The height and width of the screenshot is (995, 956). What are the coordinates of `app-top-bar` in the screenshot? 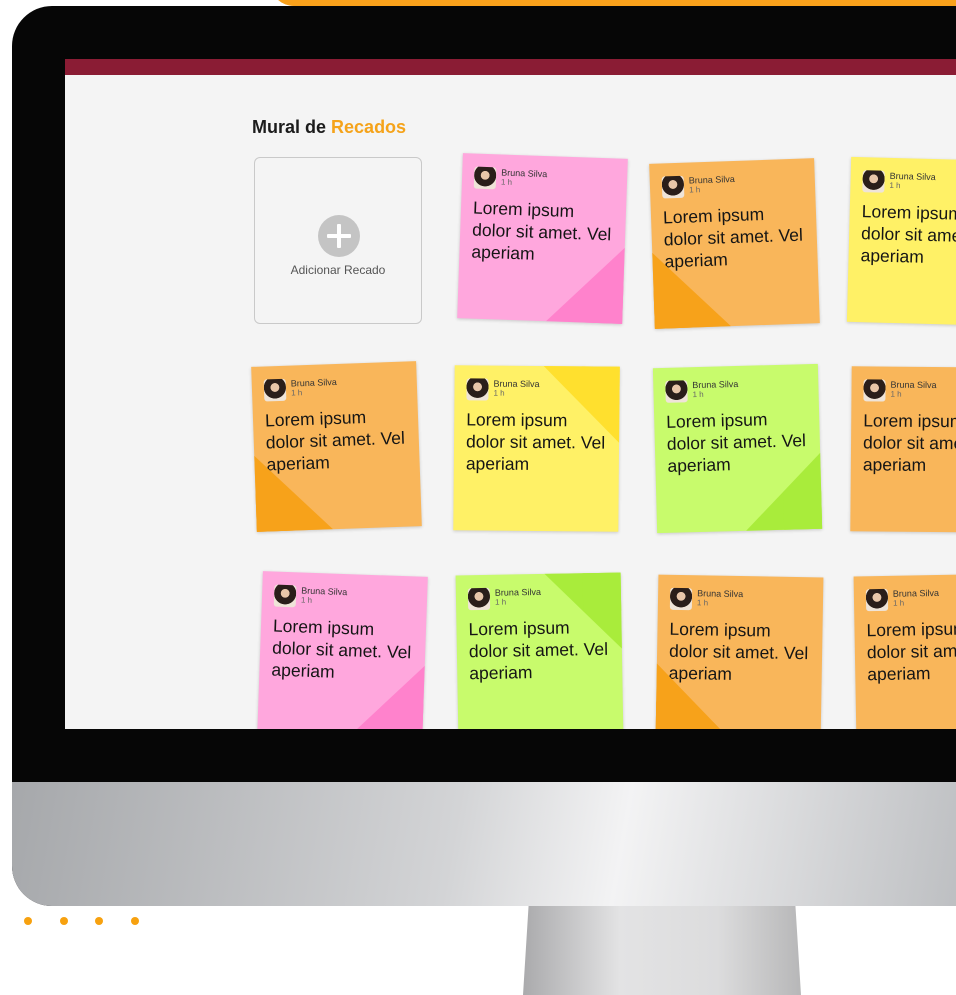 It's located at (510, 67).